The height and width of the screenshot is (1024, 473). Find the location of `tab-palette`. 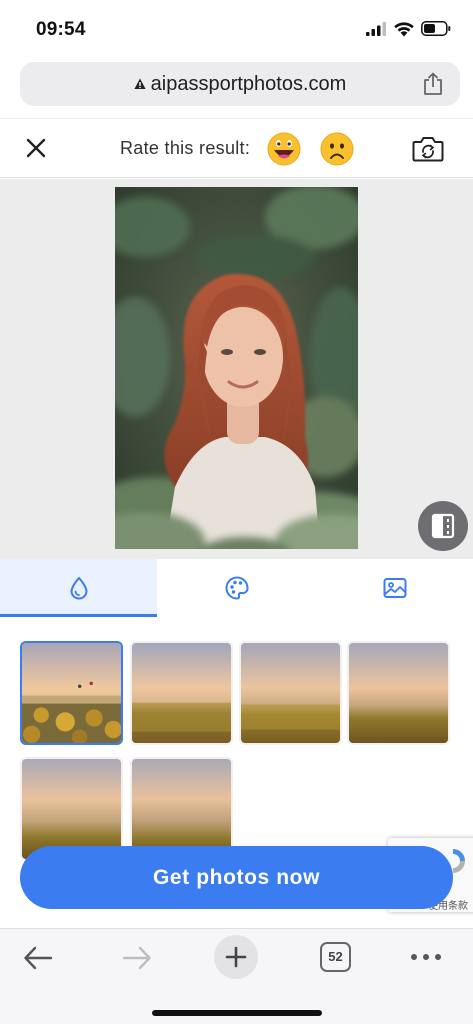

tab-palette is located at coordinates (236, 588).